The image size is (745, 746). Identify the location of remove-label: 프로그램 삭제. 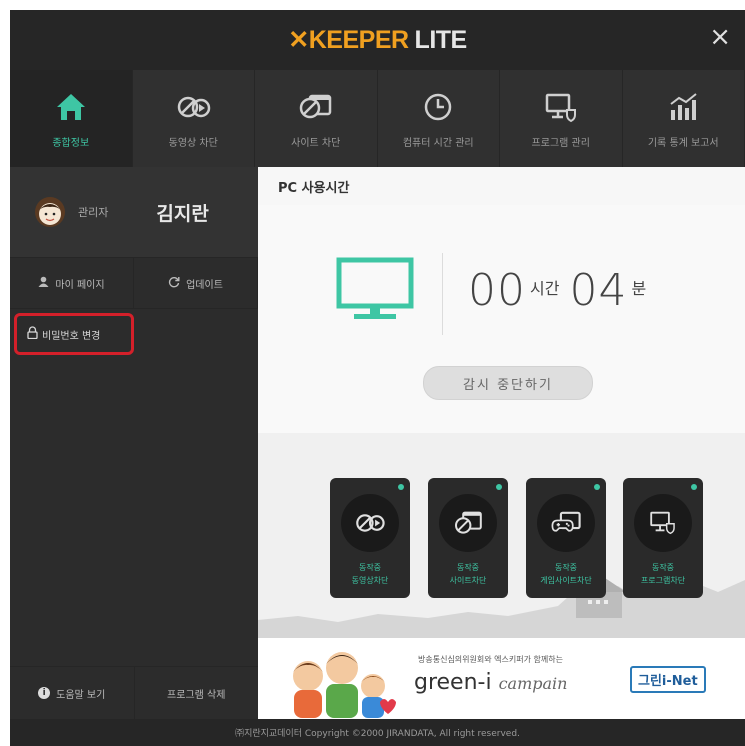
(196, 695).